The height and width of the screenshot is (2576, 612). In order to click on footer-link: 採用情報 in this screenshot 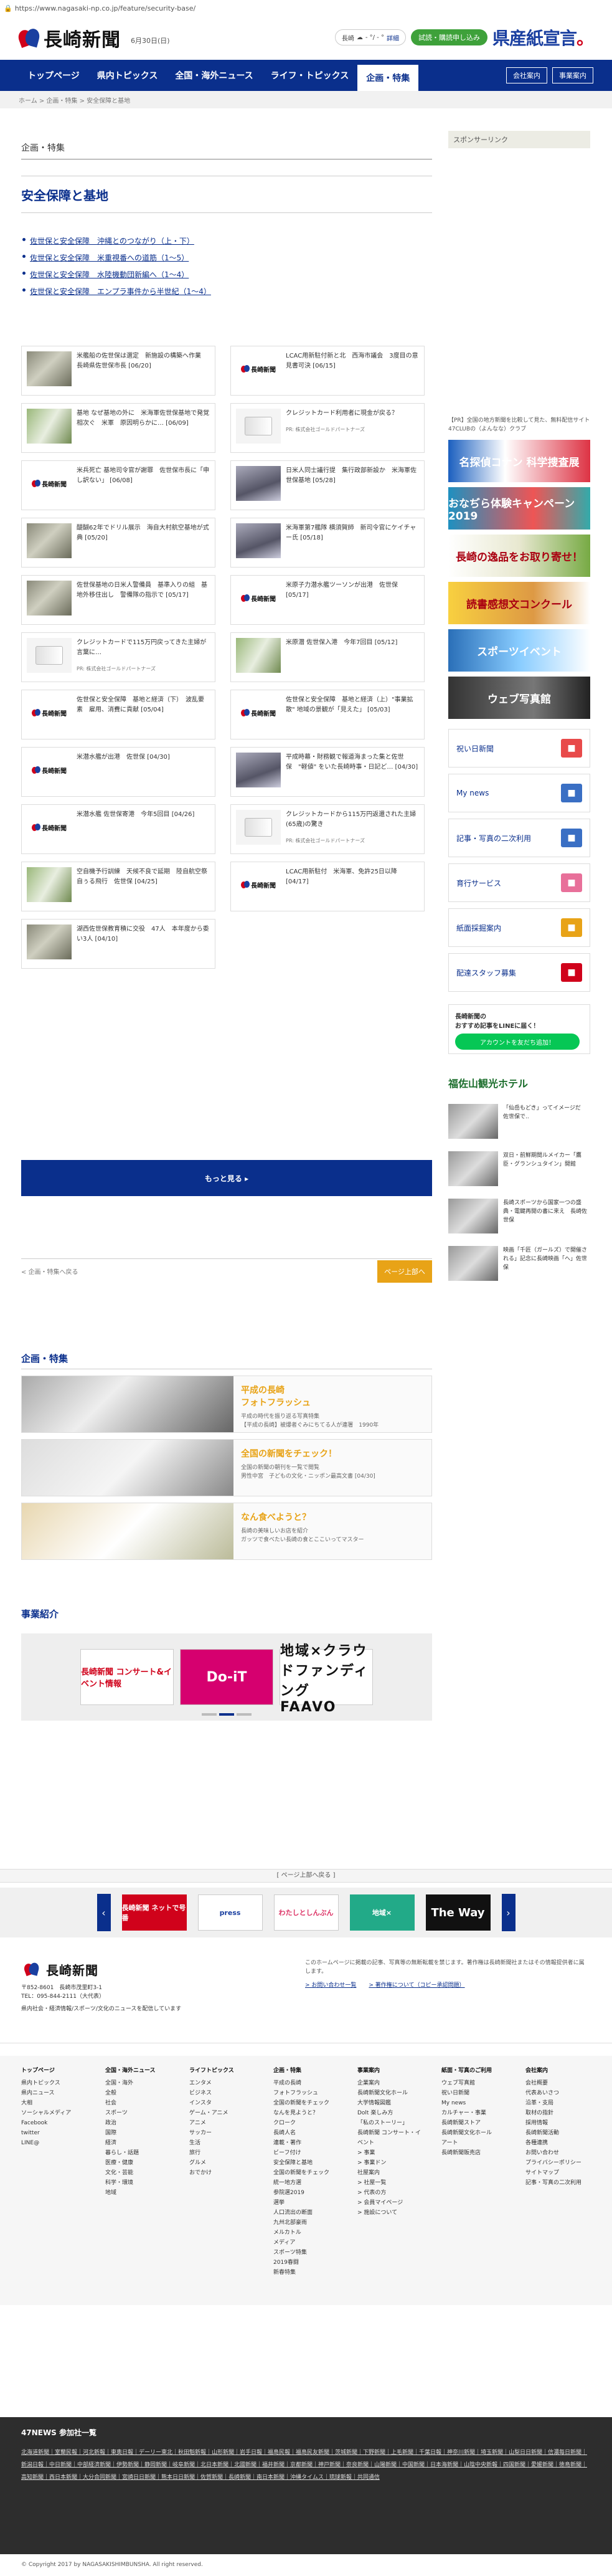, I will do `click(558, 2123)`.